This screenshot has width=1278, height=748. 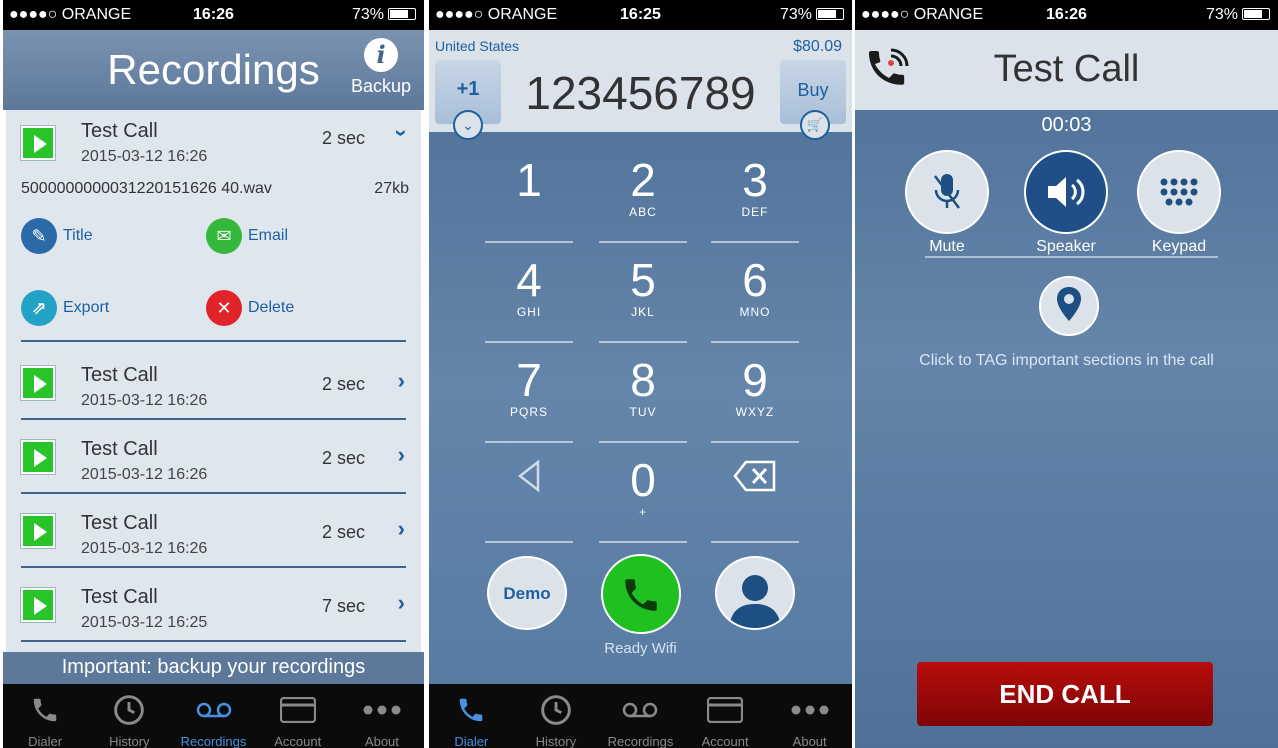 What do you see at coordinates (812, 15) in the screenshot?
I see `battery-indicator: 73%` at bounding box center [812, 15].